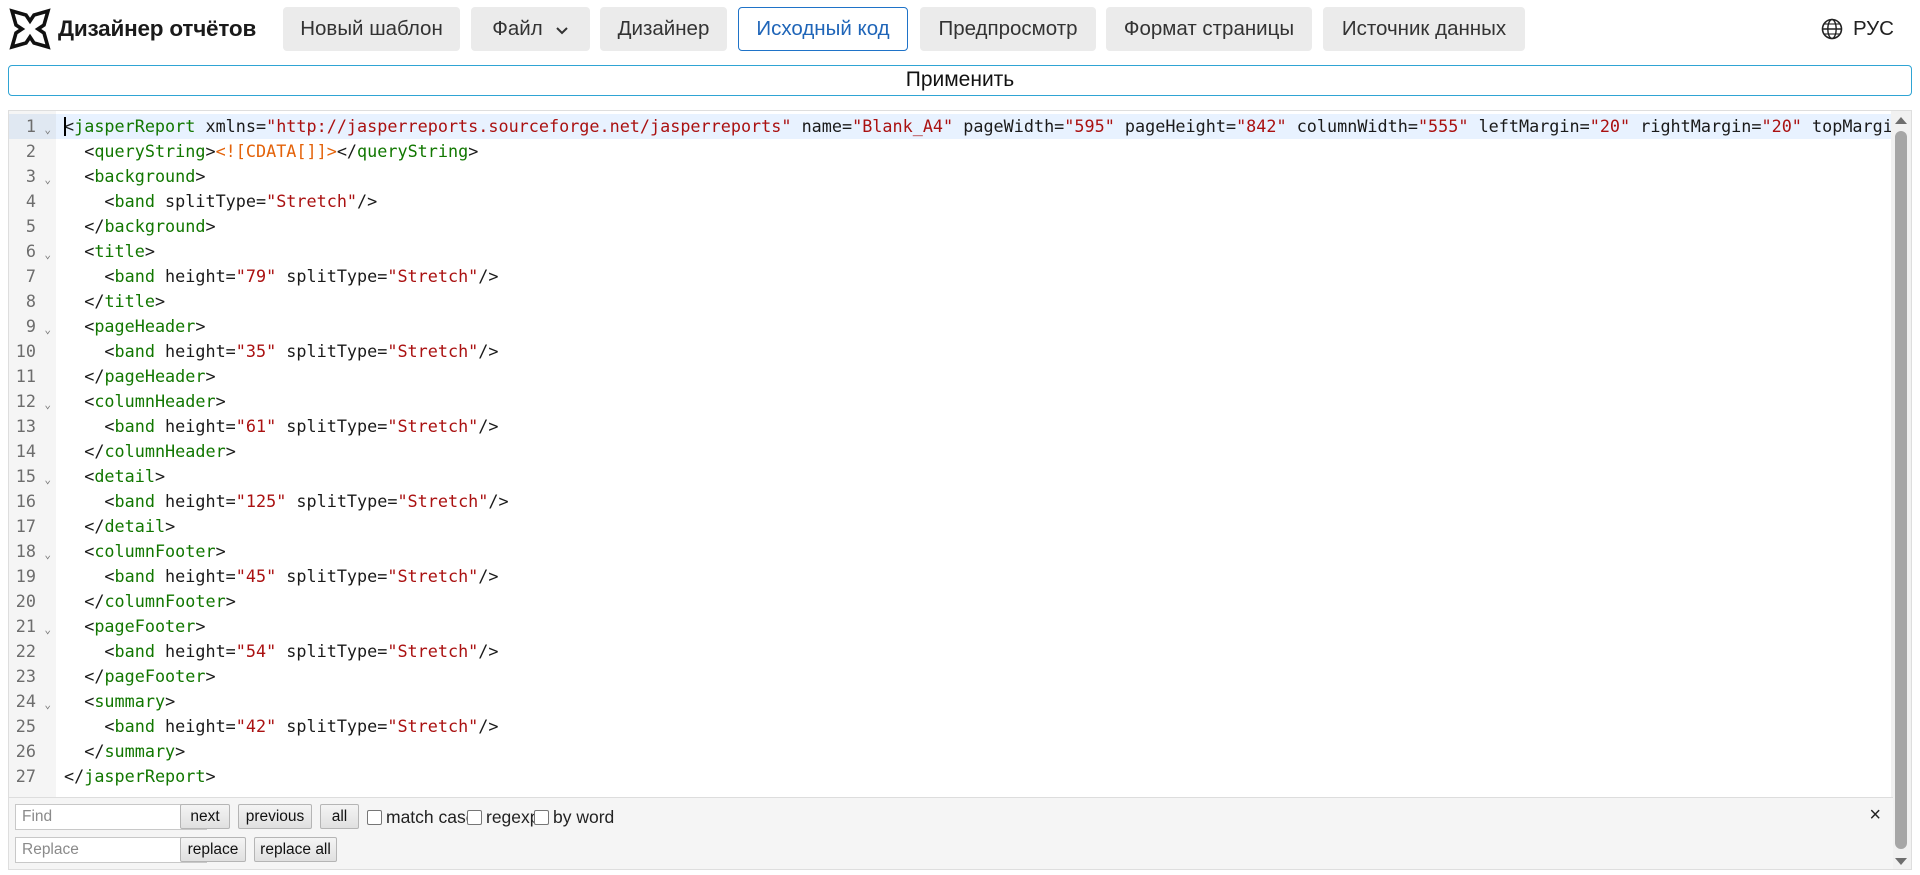 The width and height of the screenshot is (1920, 875). Describe the element at coordinates (503, 817) in the screenshot. I see `regexp-option: regexp` at that location.